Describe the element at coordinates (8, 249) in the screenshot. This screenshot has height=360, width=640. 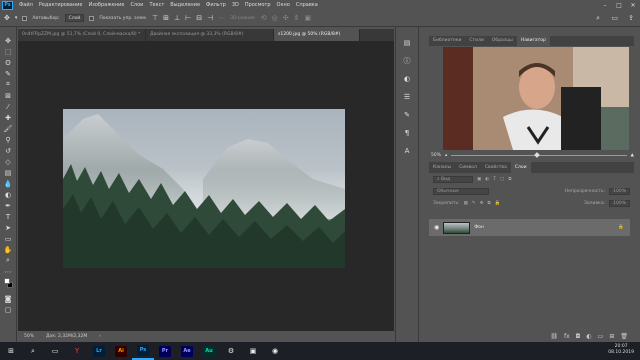
I see `hand-tool-icon: ✋` at that location.